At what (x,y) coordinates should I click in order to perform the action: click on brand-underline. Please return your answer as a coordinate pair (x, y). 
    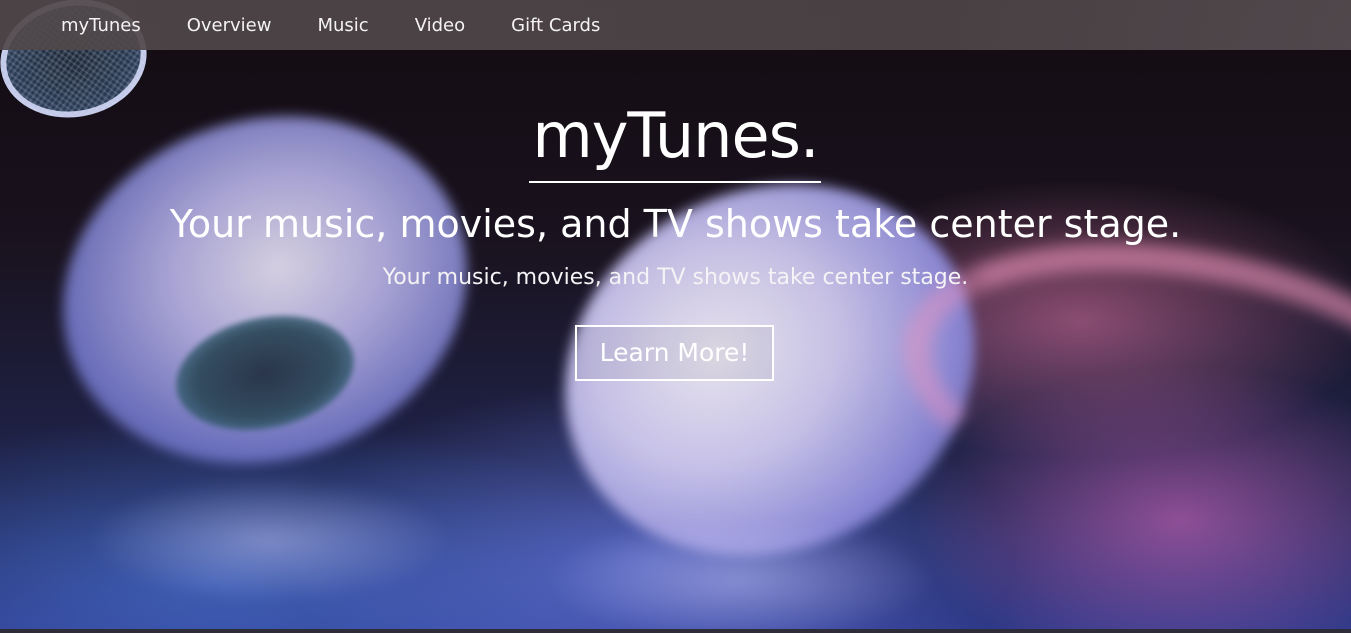
    Looking at the image, I should click on (675, 182).